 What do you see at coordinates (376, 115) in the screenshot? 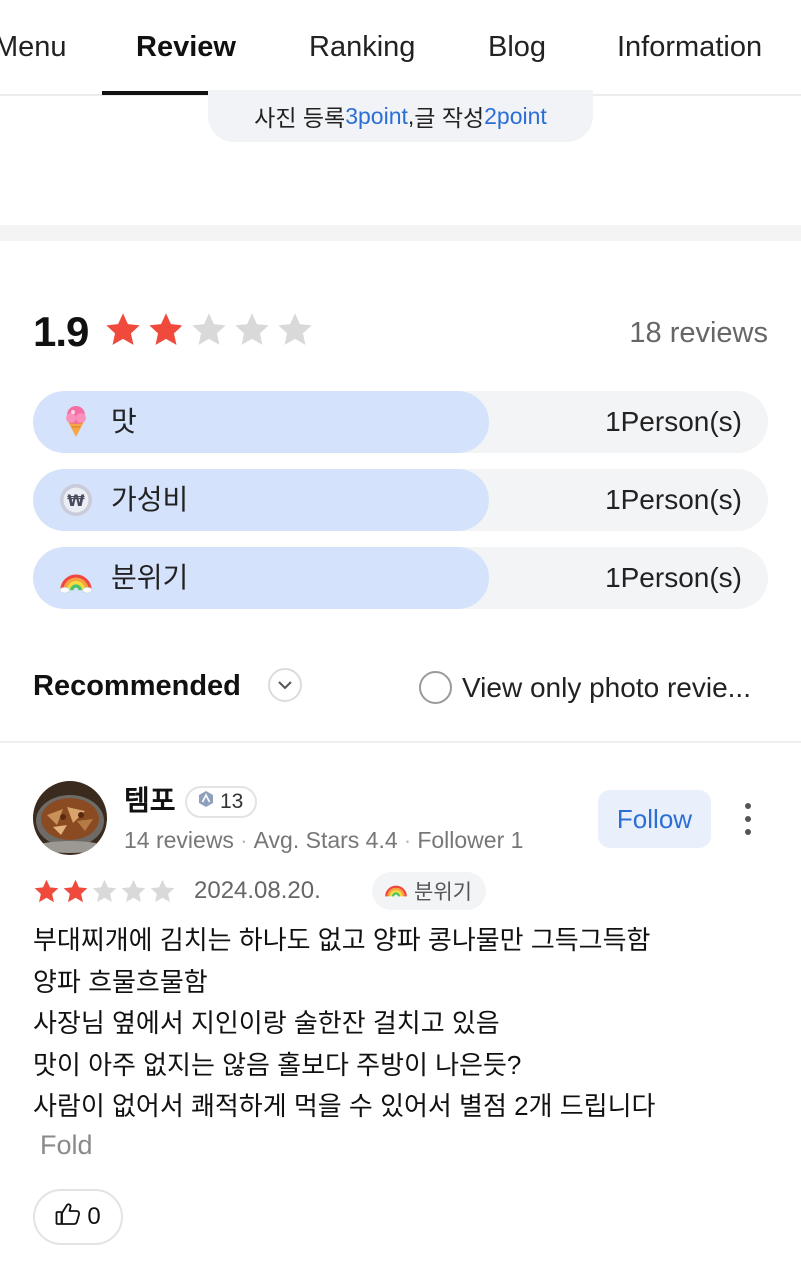
I see `photo-points-value: 3point` at bounding box center [376, 115].